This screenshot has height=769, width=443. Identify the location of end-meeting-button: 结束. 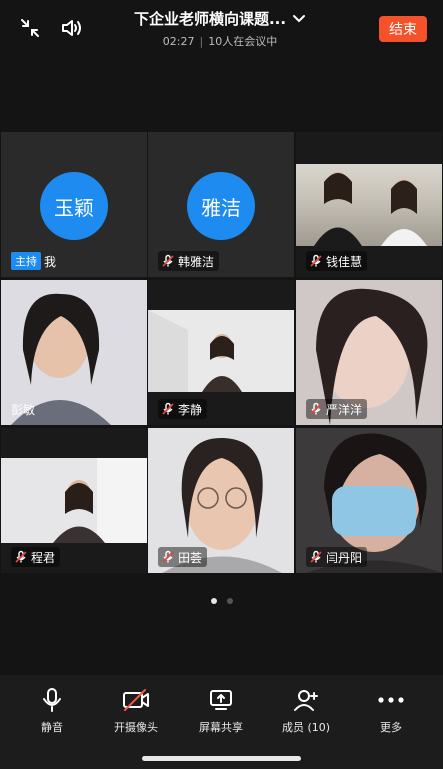
(403, 29).